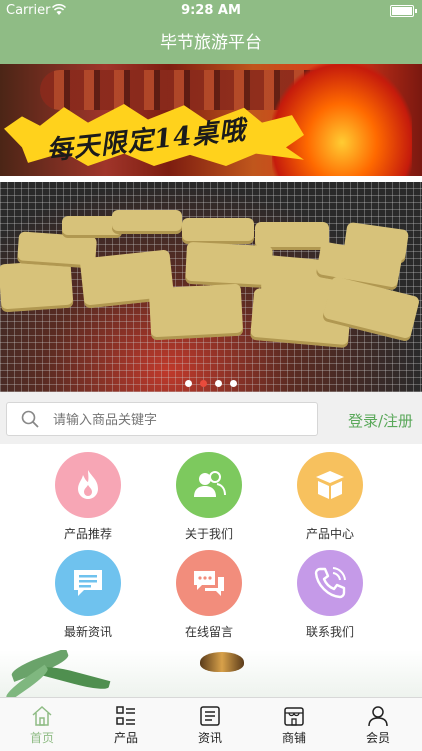 The width and height of the screenshot is (422, 751). I want to click on grid-item-contact-us: 联系我们, so click(330, 595).